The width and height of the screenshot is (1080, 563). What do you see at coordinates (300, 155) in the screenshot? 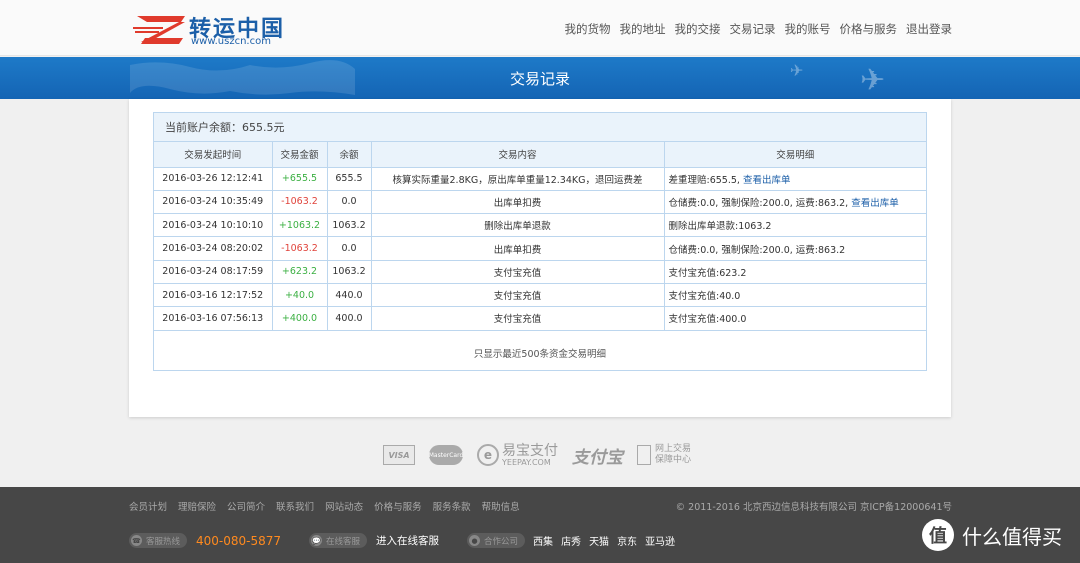
I see `col-amount: 交易金额` at bounding box center [300, 155].